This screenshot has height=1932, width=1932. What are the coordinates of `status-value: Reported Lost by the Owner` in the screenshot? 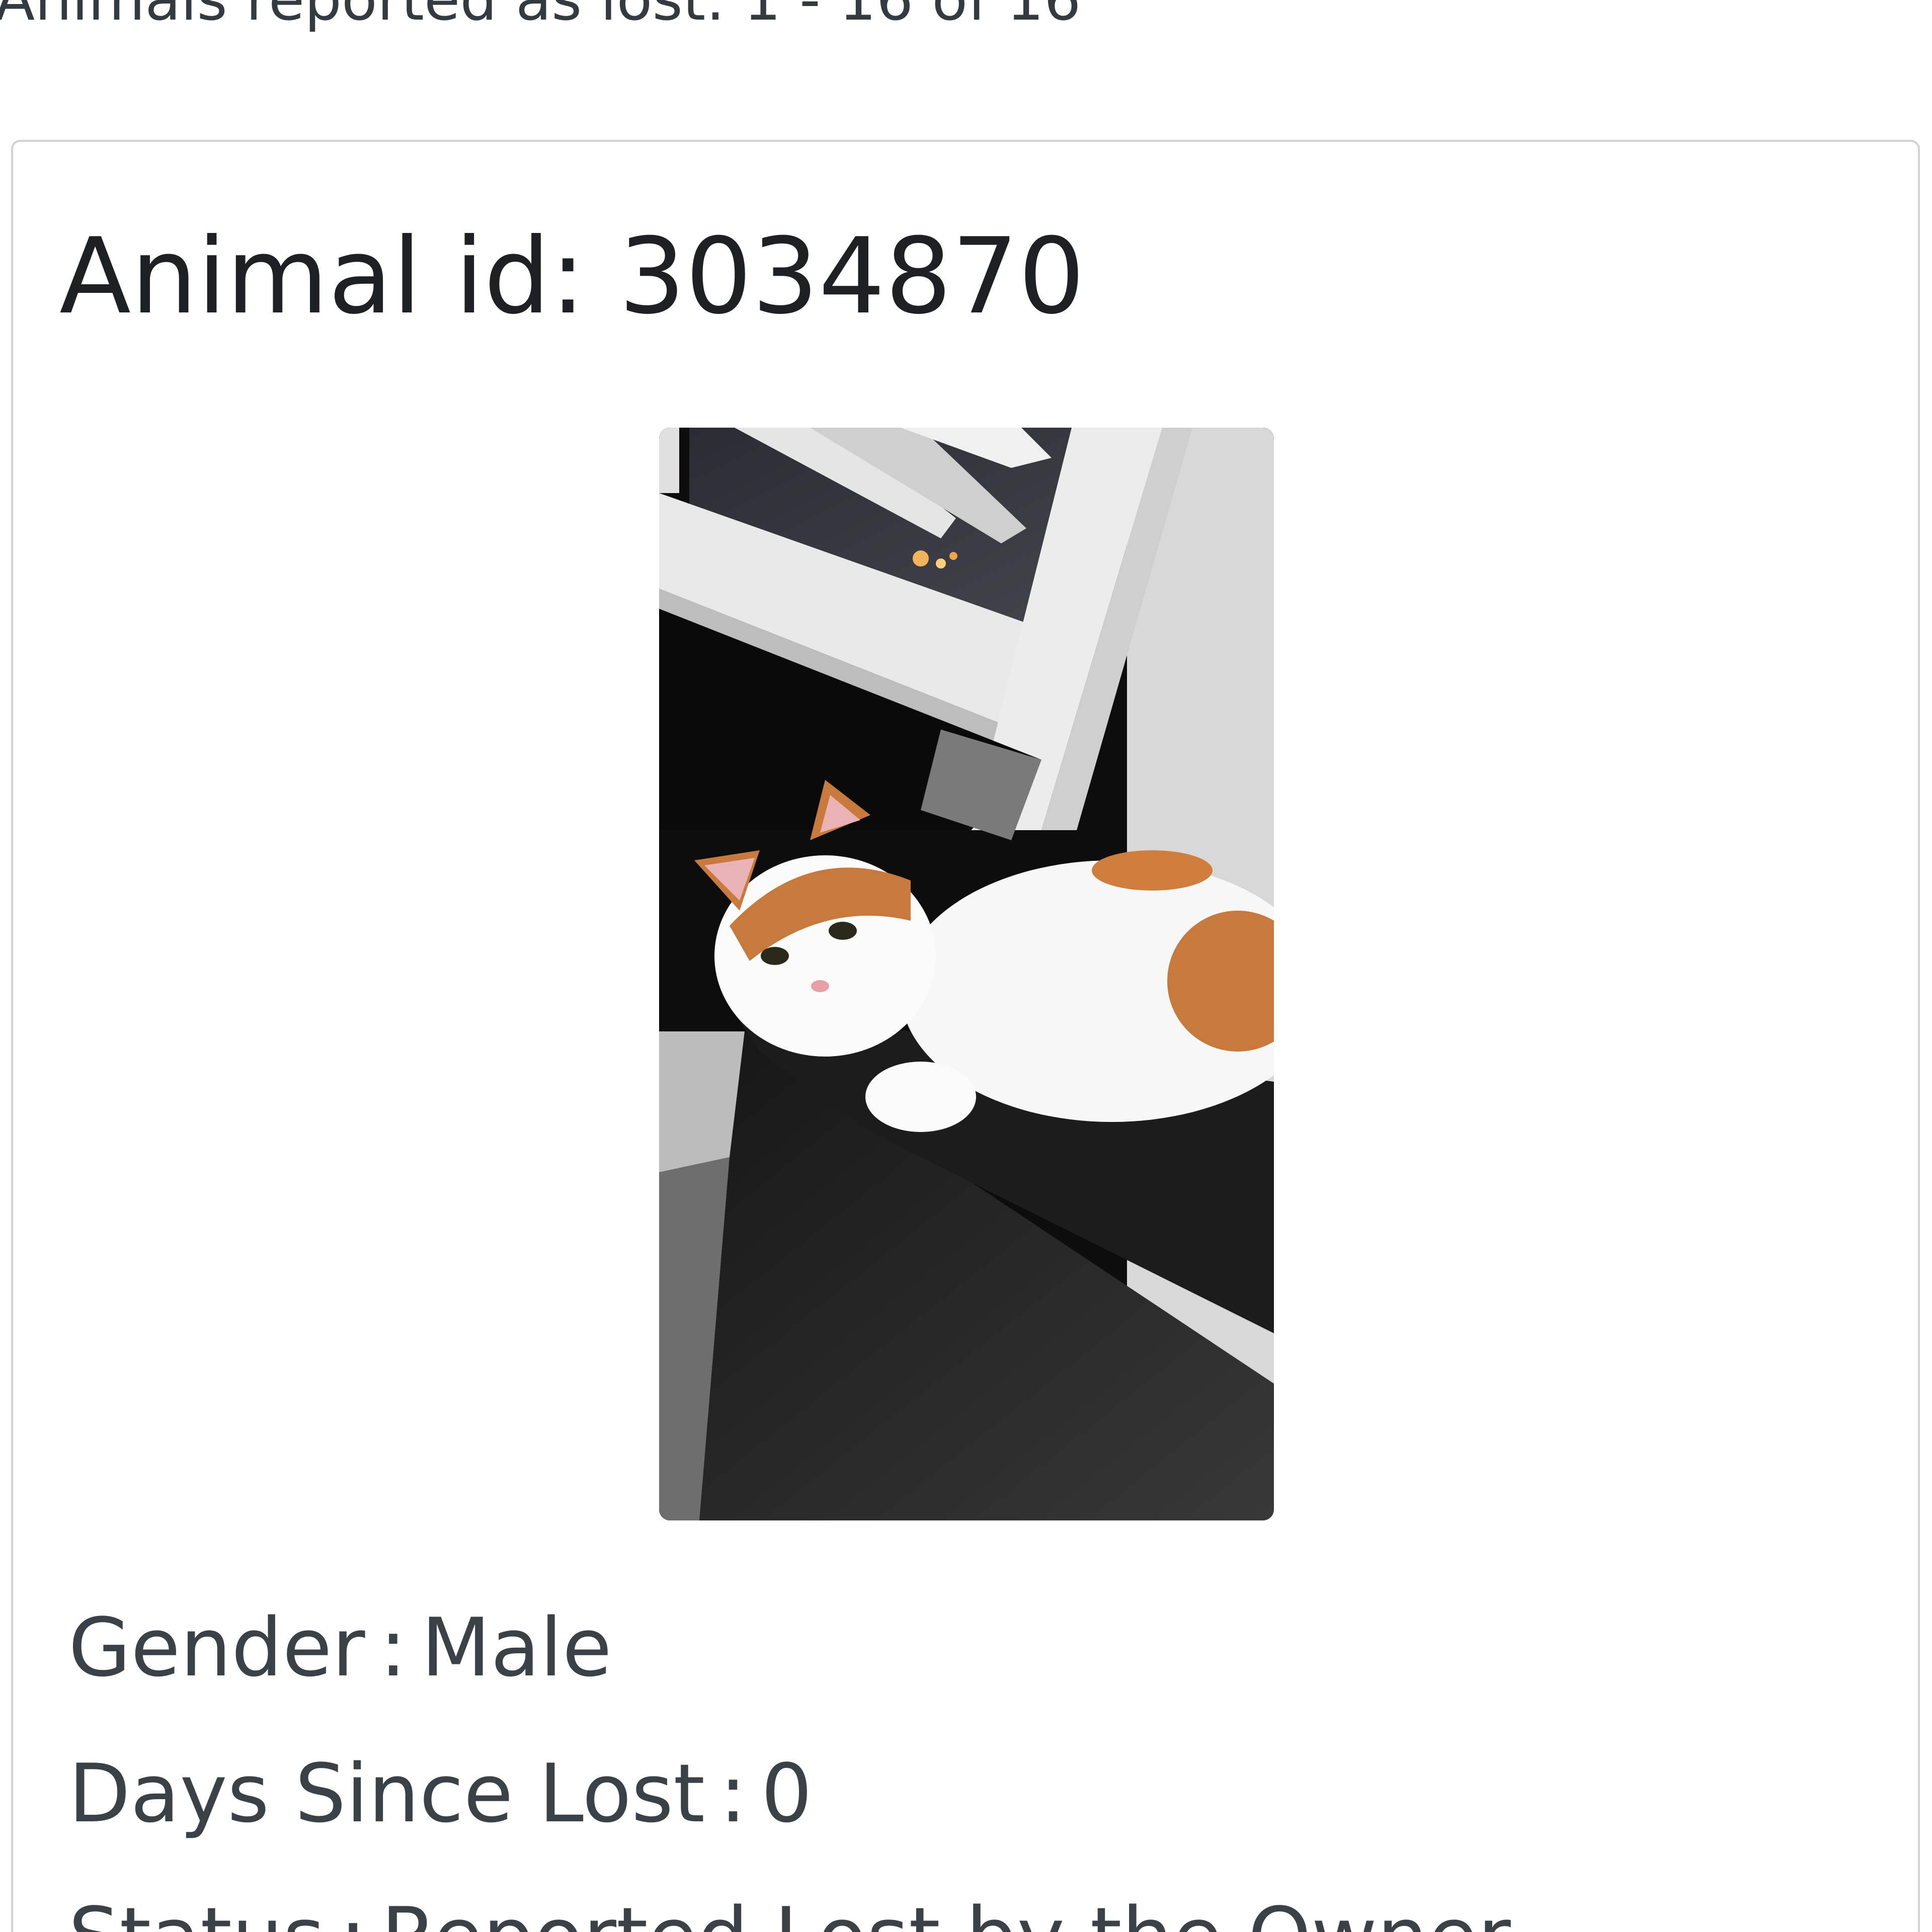 It's located at (945, 1911).